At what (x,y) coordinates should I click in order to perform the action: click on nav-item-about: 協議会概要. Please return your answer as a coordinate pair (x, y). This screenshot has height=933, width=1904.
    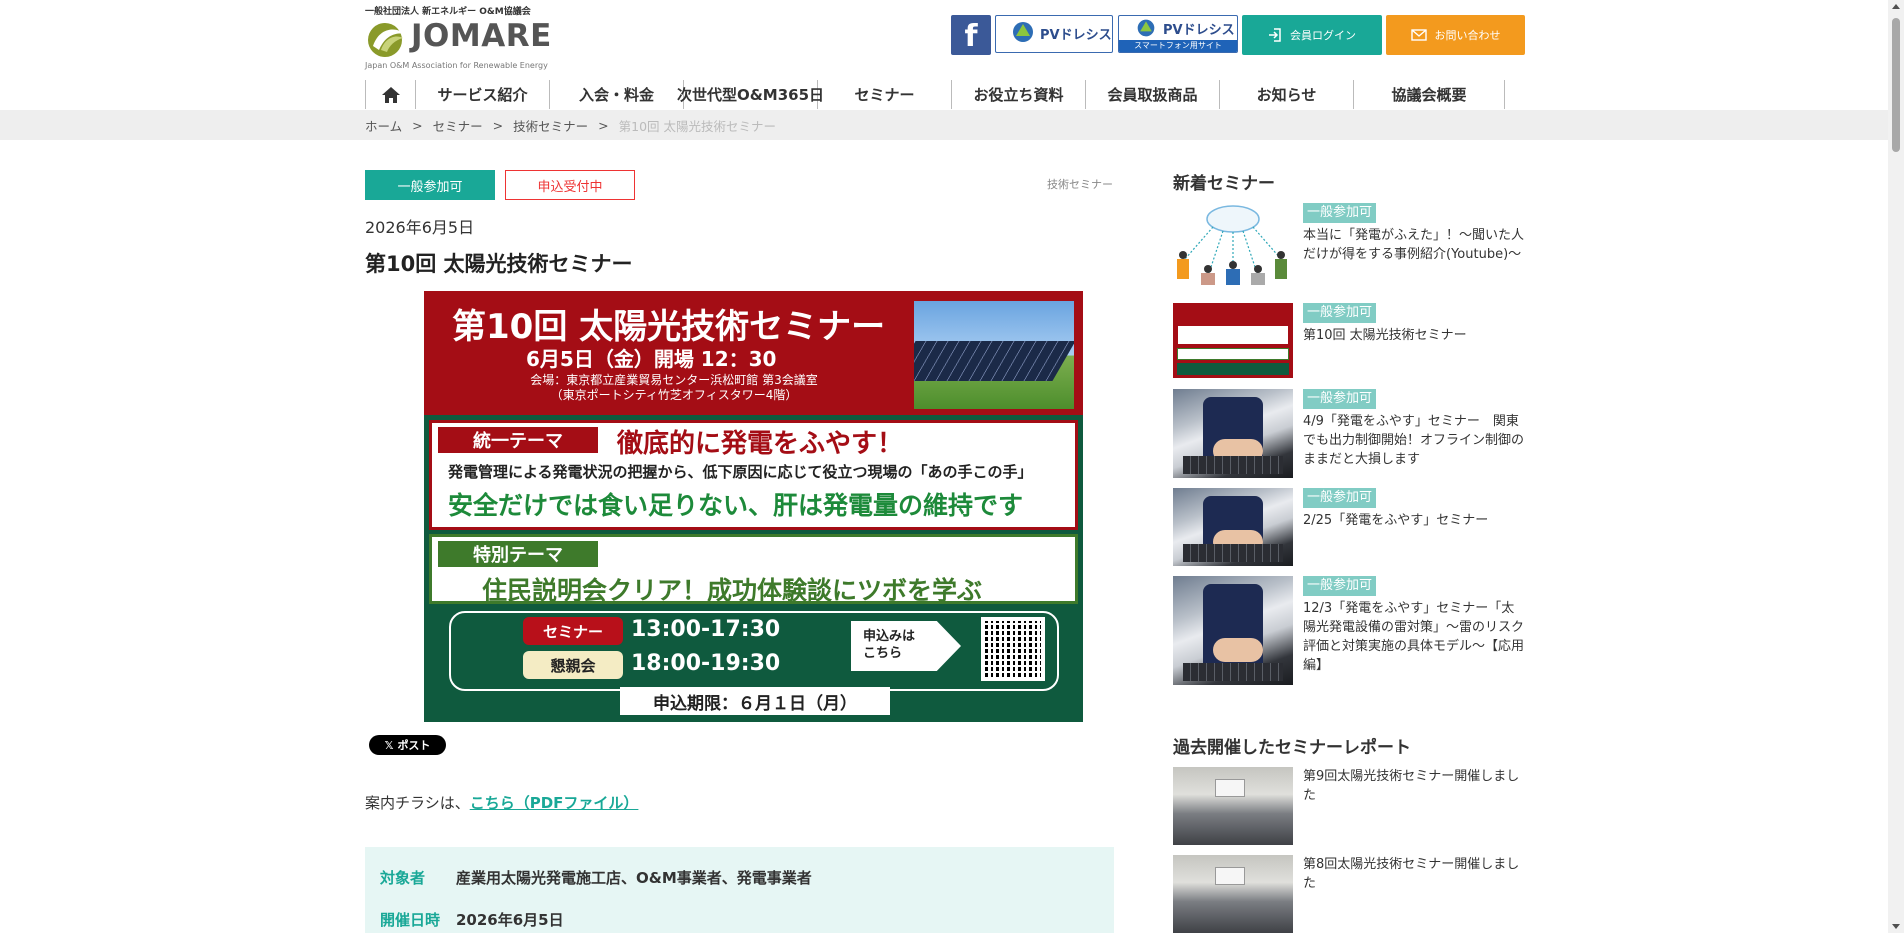
    Looking at the image, I should click on (1429, 94).